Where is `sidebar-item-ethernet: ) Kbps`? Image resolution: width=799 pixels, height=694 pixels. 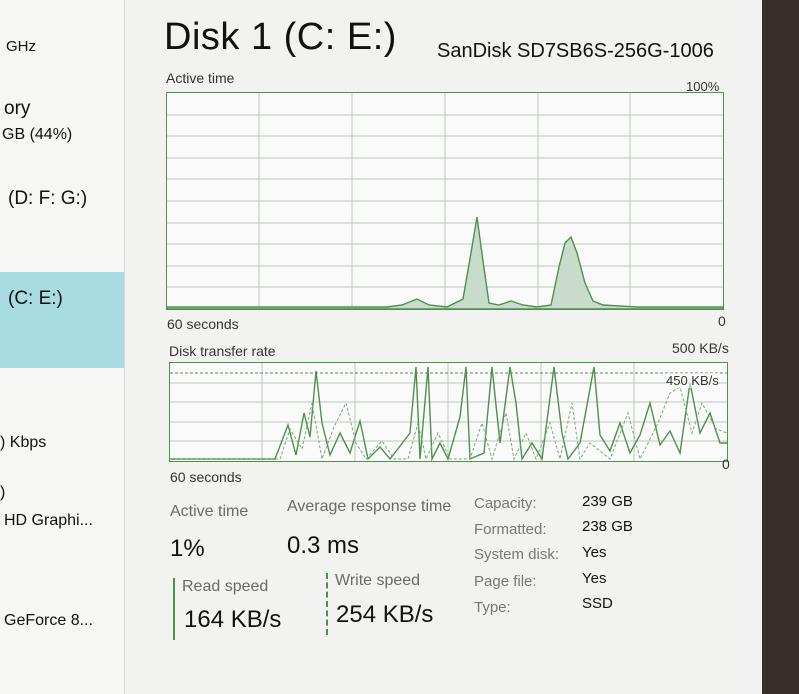 sidebar-item-ethernet: ) Kbps is located at coordinates (62, 443).